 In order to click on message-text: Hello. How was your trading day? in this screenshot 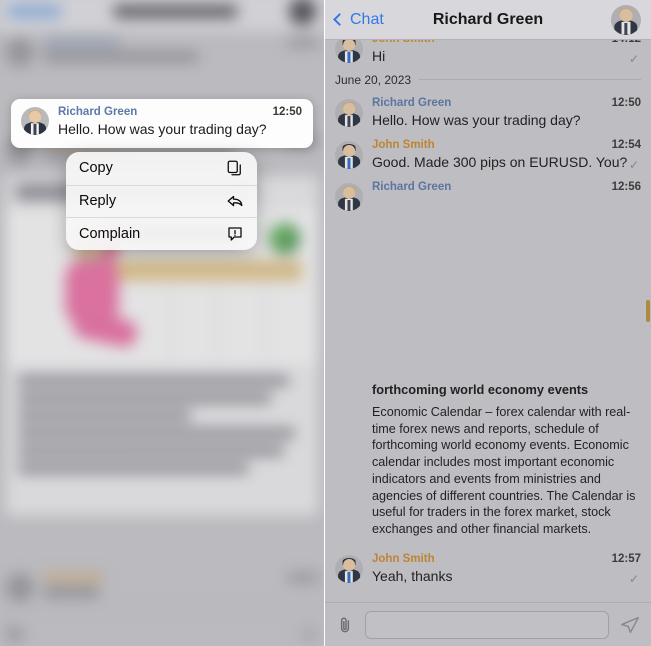, I will do `click(162, 129)`.